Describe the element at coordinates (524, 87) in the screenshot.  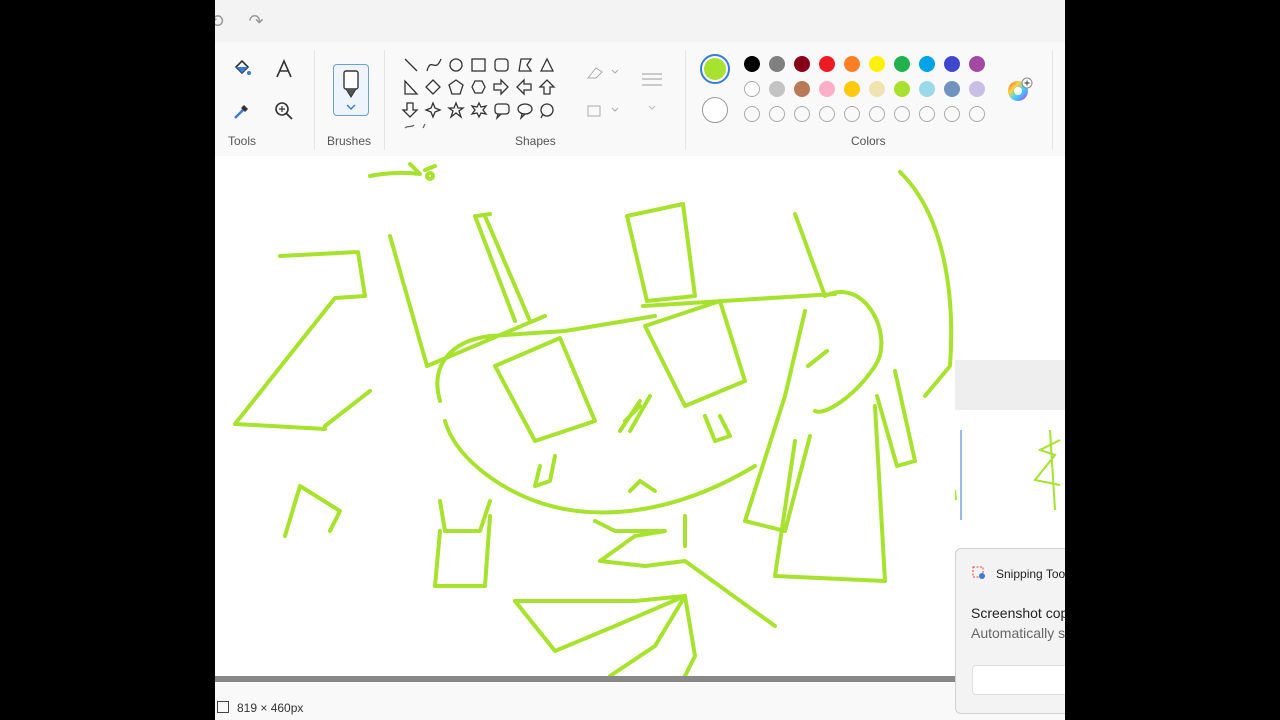
I see `left-arrow-icon` at that location.